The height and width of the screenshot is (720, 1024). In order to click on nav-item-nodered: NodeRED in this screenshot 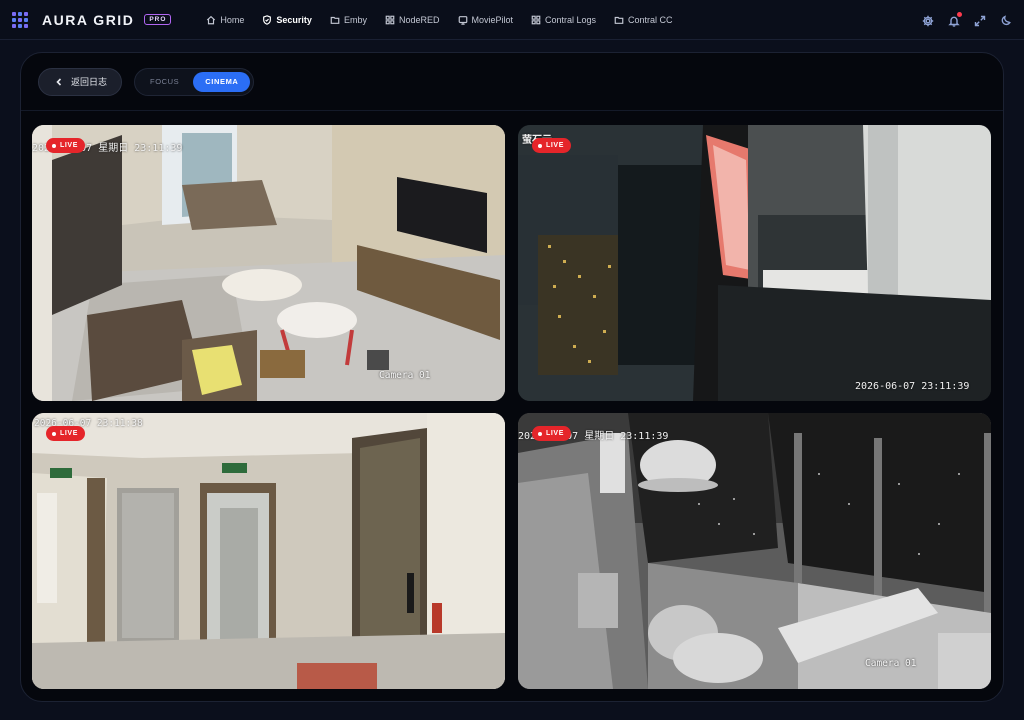, I will do `click(412, 20)`.